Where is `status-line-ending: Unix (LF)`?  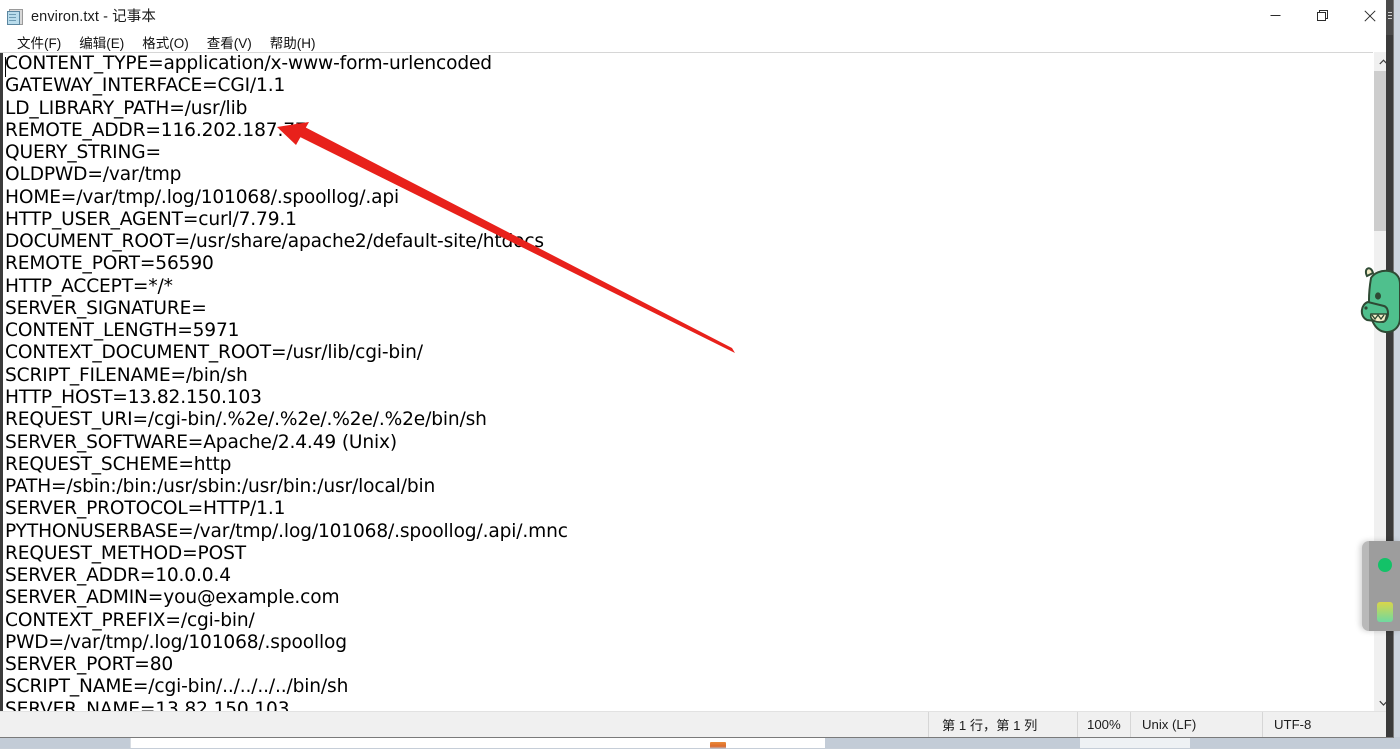 status-line-ending: Unix (LF) is located at coordinates (1196, 724).